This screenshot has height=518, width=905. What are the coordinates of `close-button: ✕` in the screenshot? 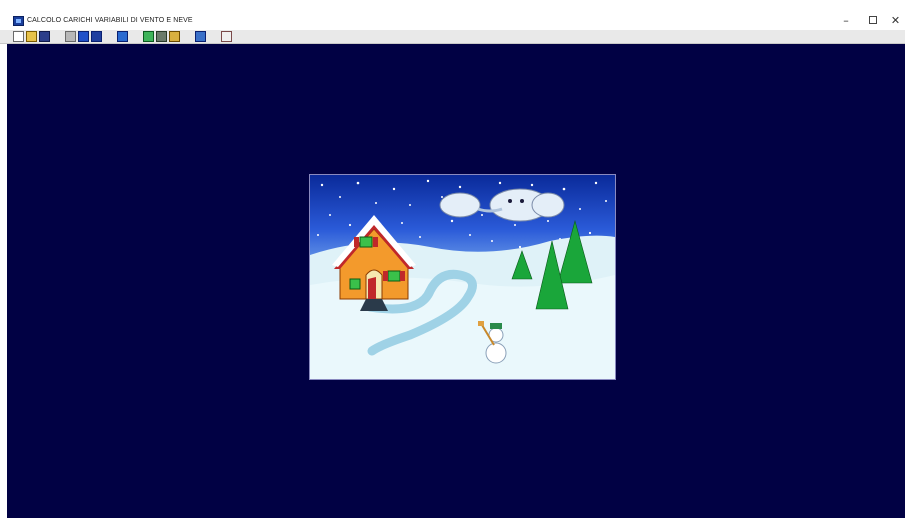 It's located at (895, 21).